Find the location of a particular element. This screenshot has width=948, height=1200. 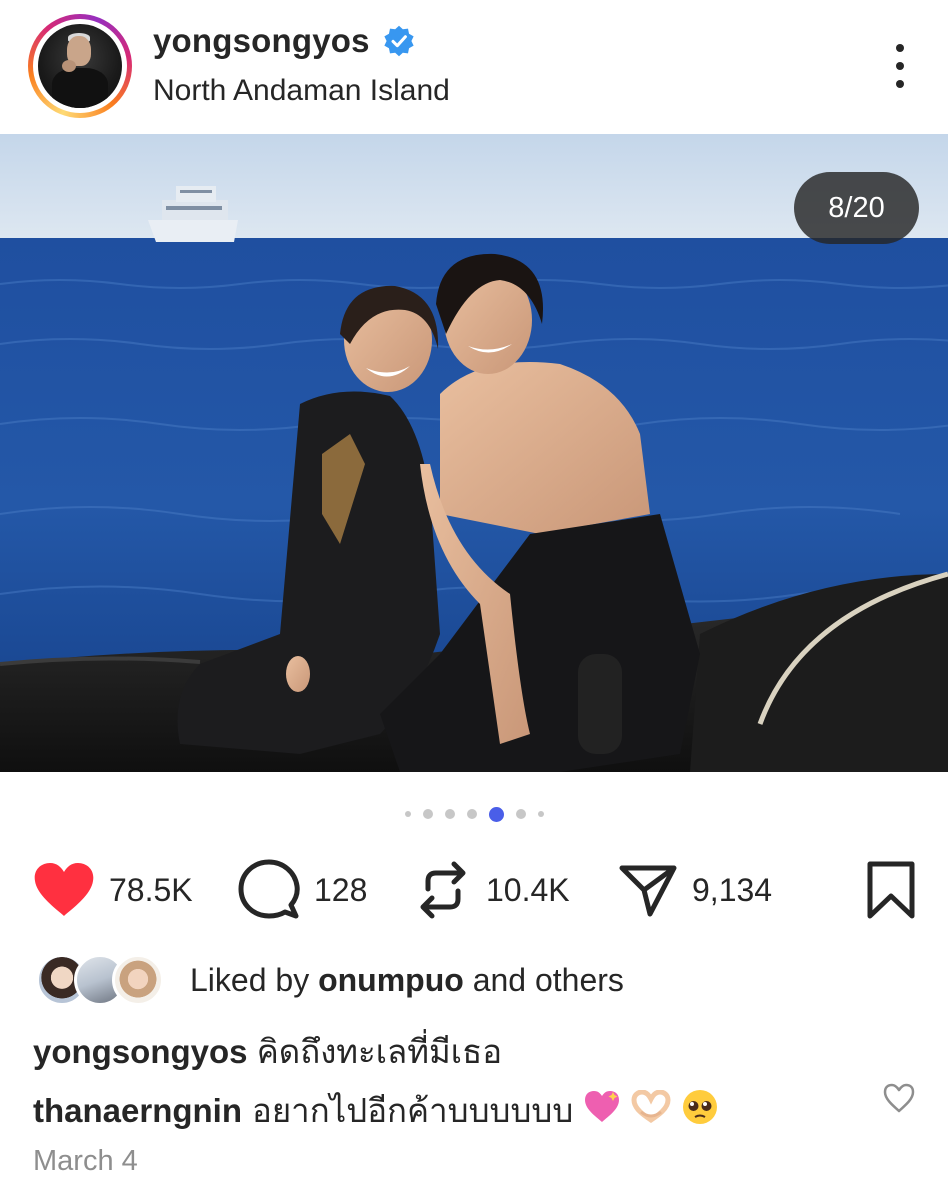

repost-action: 10.4K is located at coordinates (492, 890).